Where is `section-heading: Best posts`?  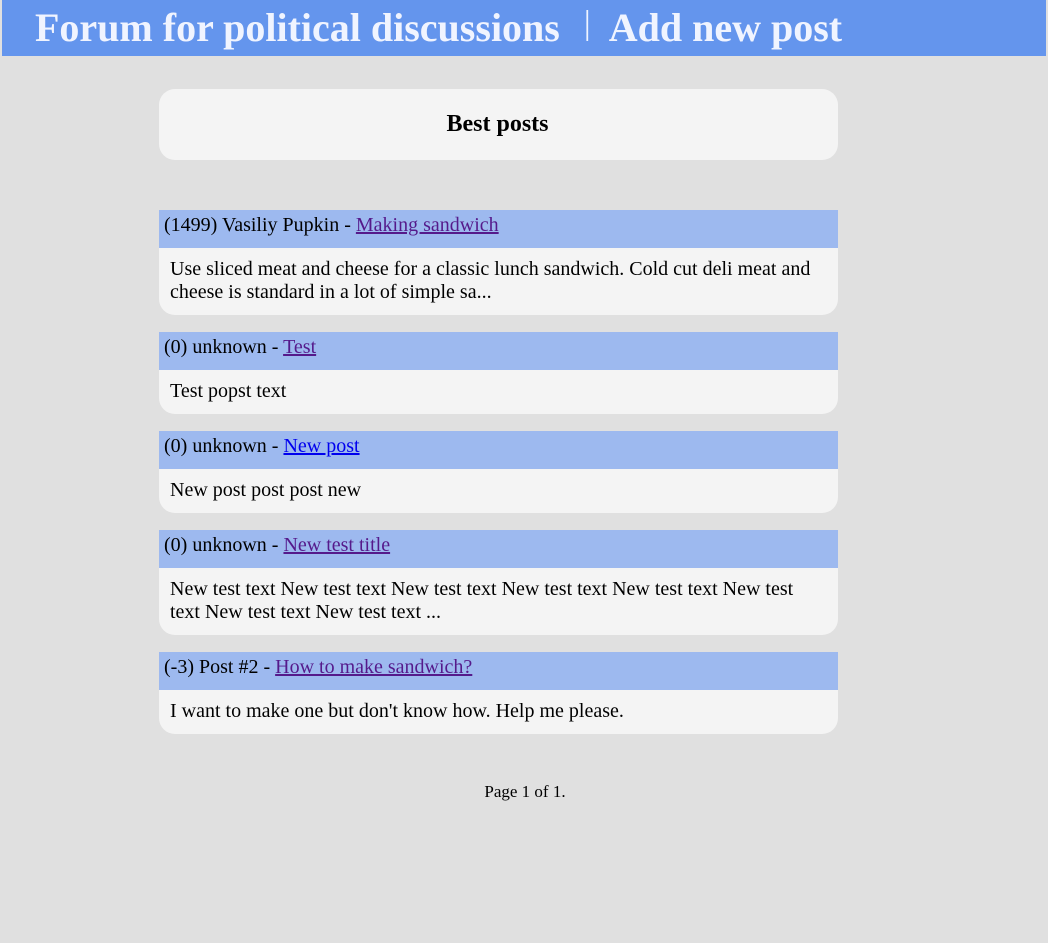 section-heading: Best posts is located at coordinates (497, 124).